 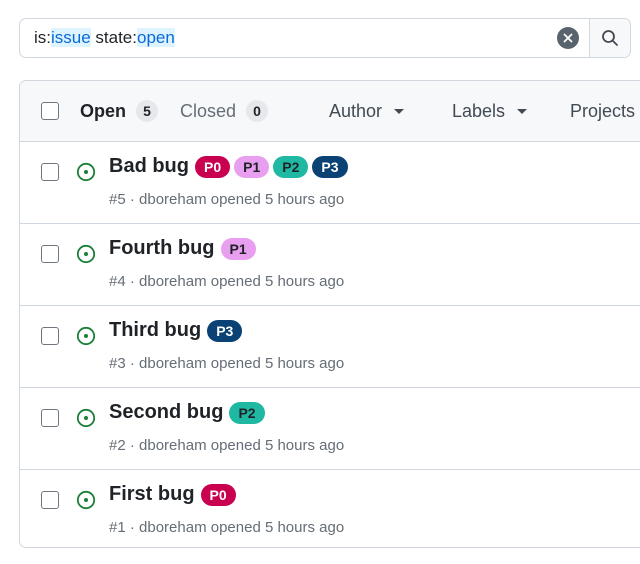 I want to click on search-icon, so click(x=610, y=38).